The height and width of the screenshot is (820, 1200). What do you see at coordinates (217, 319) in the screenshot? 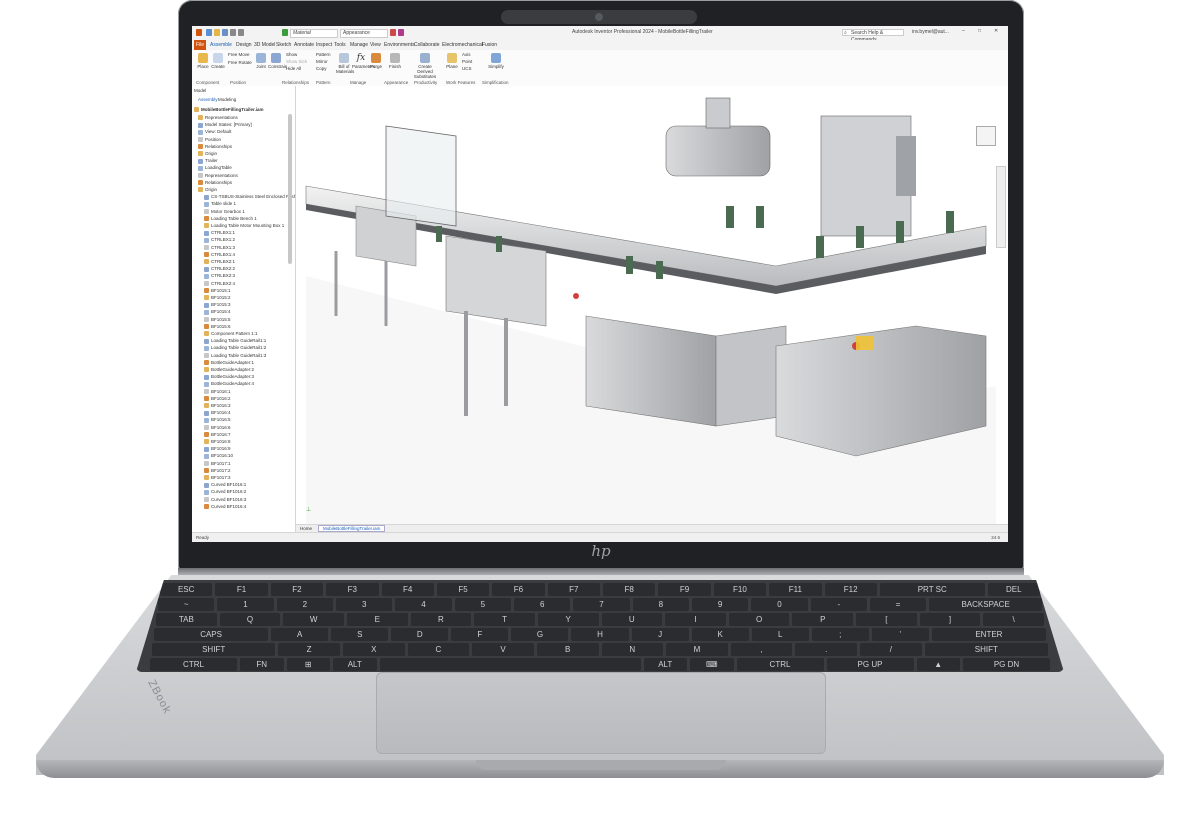
I see `tree-item: BF1015:5` at bounding box center [217, 319].